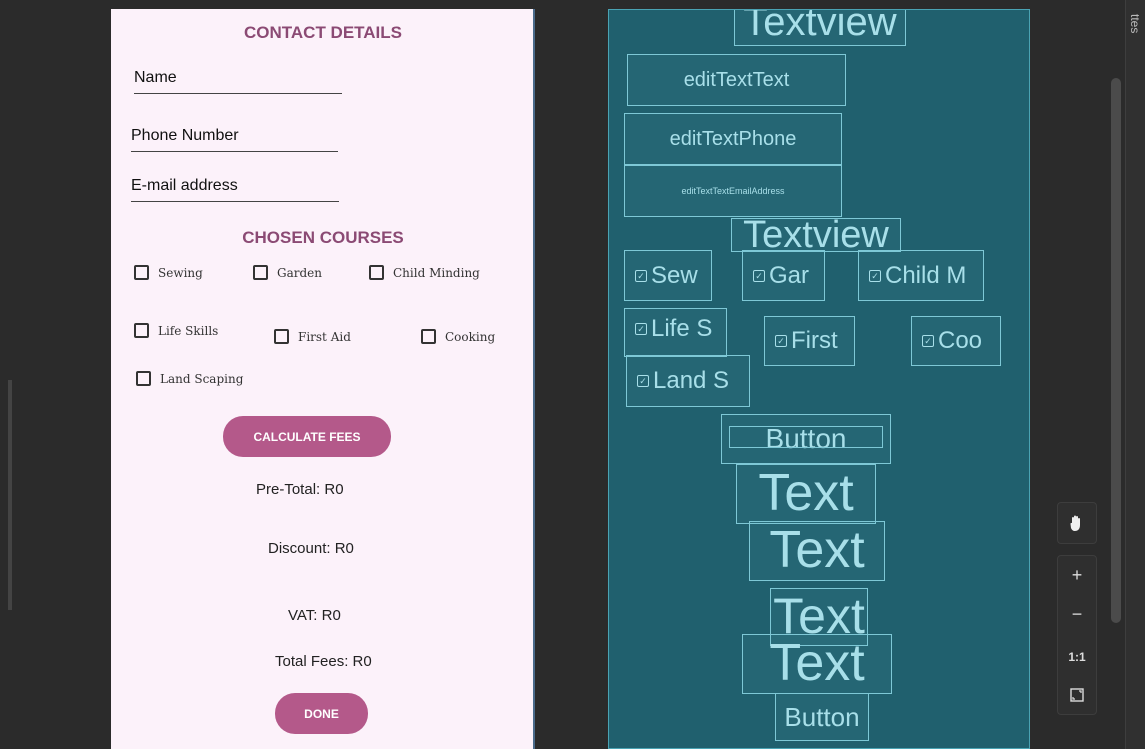 The width and height of the screenshot is (1145, 749). I want to click on side-panel-tab: ttes, so click(1135, 374).